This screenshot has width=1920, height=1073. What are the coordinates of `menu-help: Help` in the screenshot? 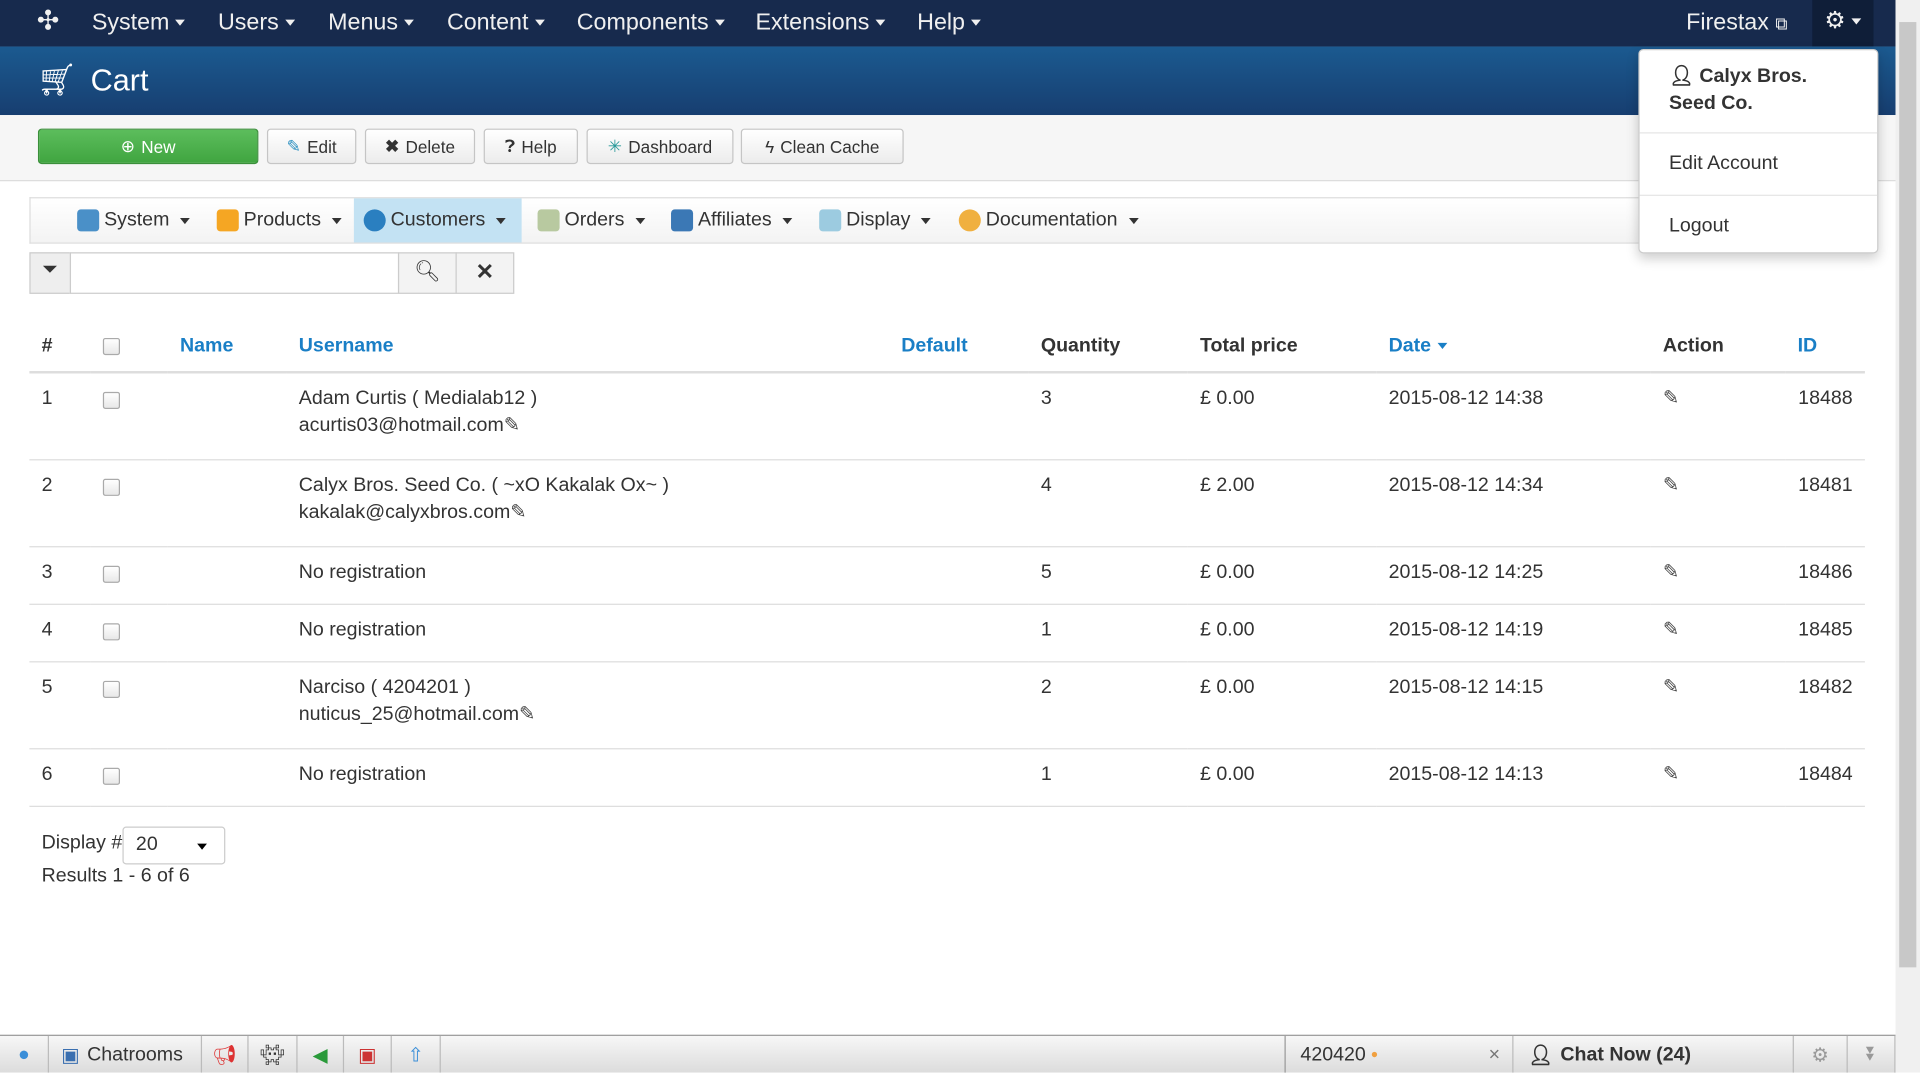 It's located at (949, 23).